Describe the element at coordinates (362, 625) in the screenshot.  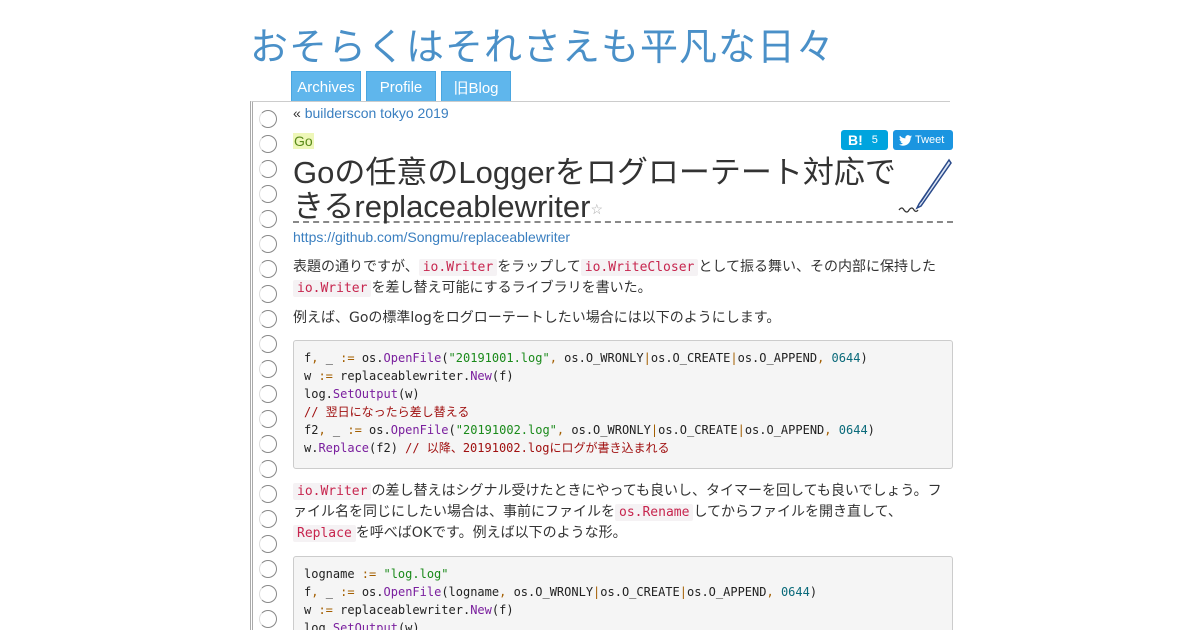
I see `code-line-4: log.SetOutput(w)` at that location.